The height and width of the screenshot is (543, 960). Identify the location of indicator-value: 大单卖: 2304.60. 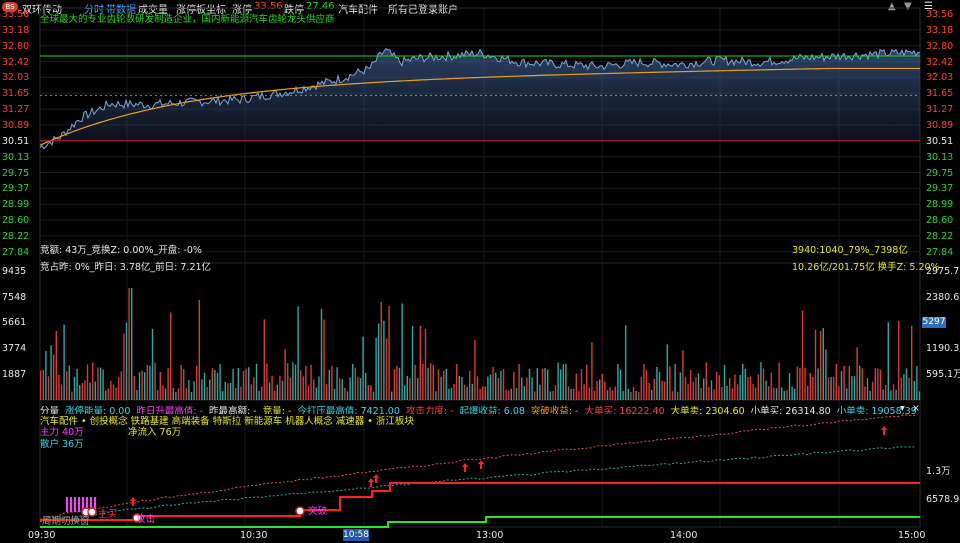
(707, 410).